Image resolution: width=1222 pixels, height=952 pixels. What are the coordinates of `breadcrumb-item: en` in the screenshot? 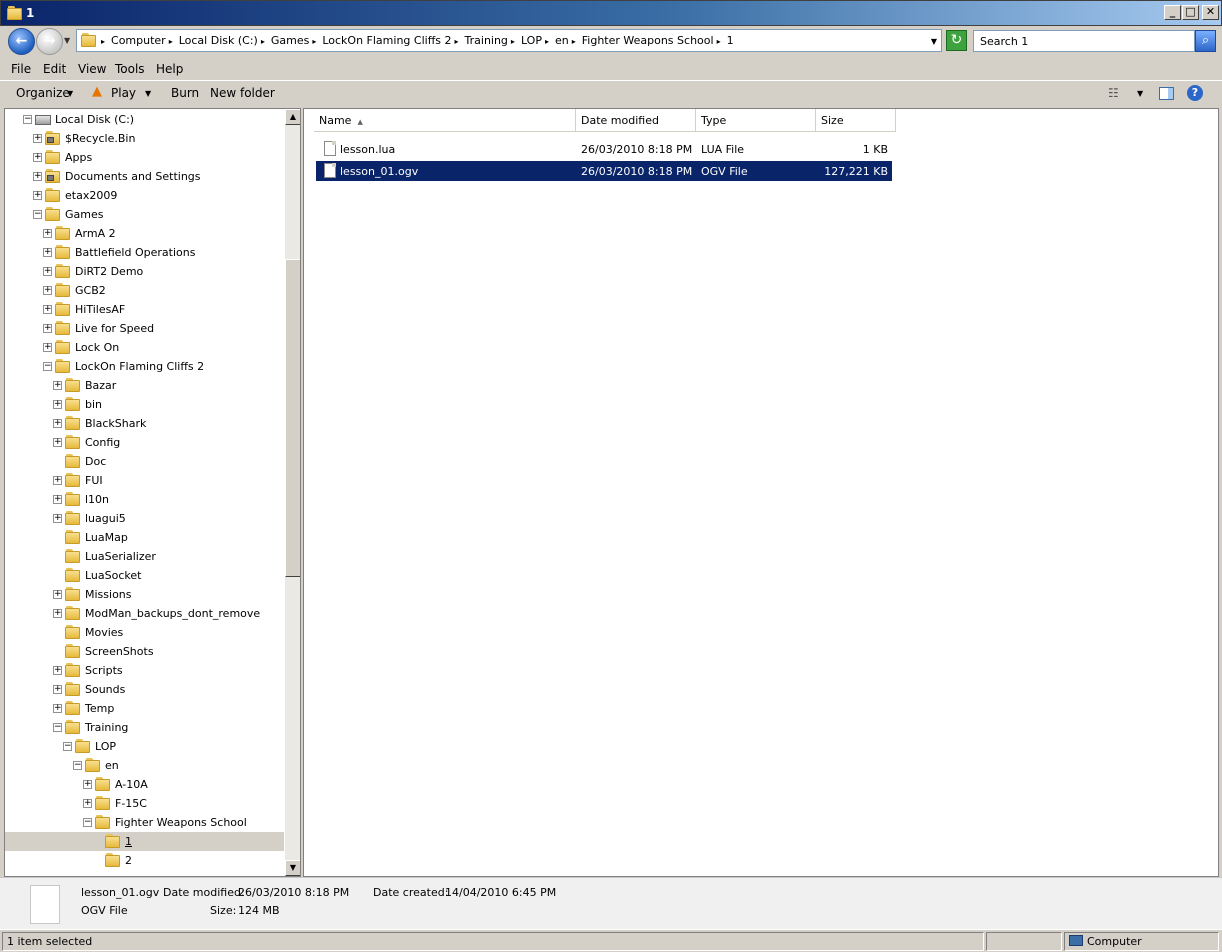 It's located at (562, 40).